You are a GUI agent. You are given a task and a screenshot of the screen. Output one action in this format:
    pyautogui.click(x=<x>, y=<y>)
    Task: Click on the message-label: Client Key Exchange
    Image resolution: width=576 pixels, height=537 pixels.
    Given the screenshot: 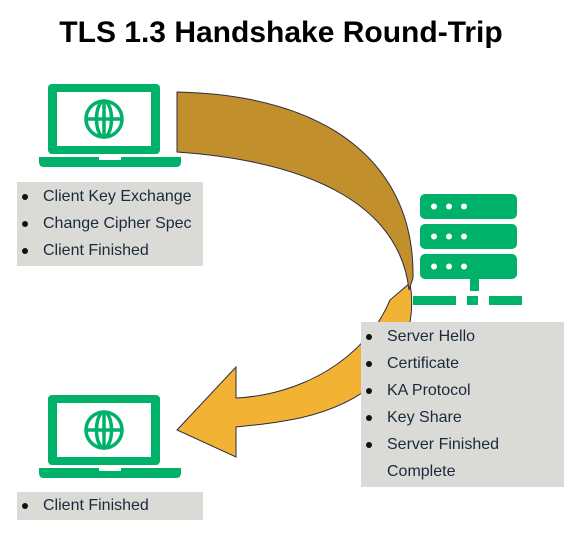 What is the action you would take?
    pyautogui.click(x=117, y=196)
    